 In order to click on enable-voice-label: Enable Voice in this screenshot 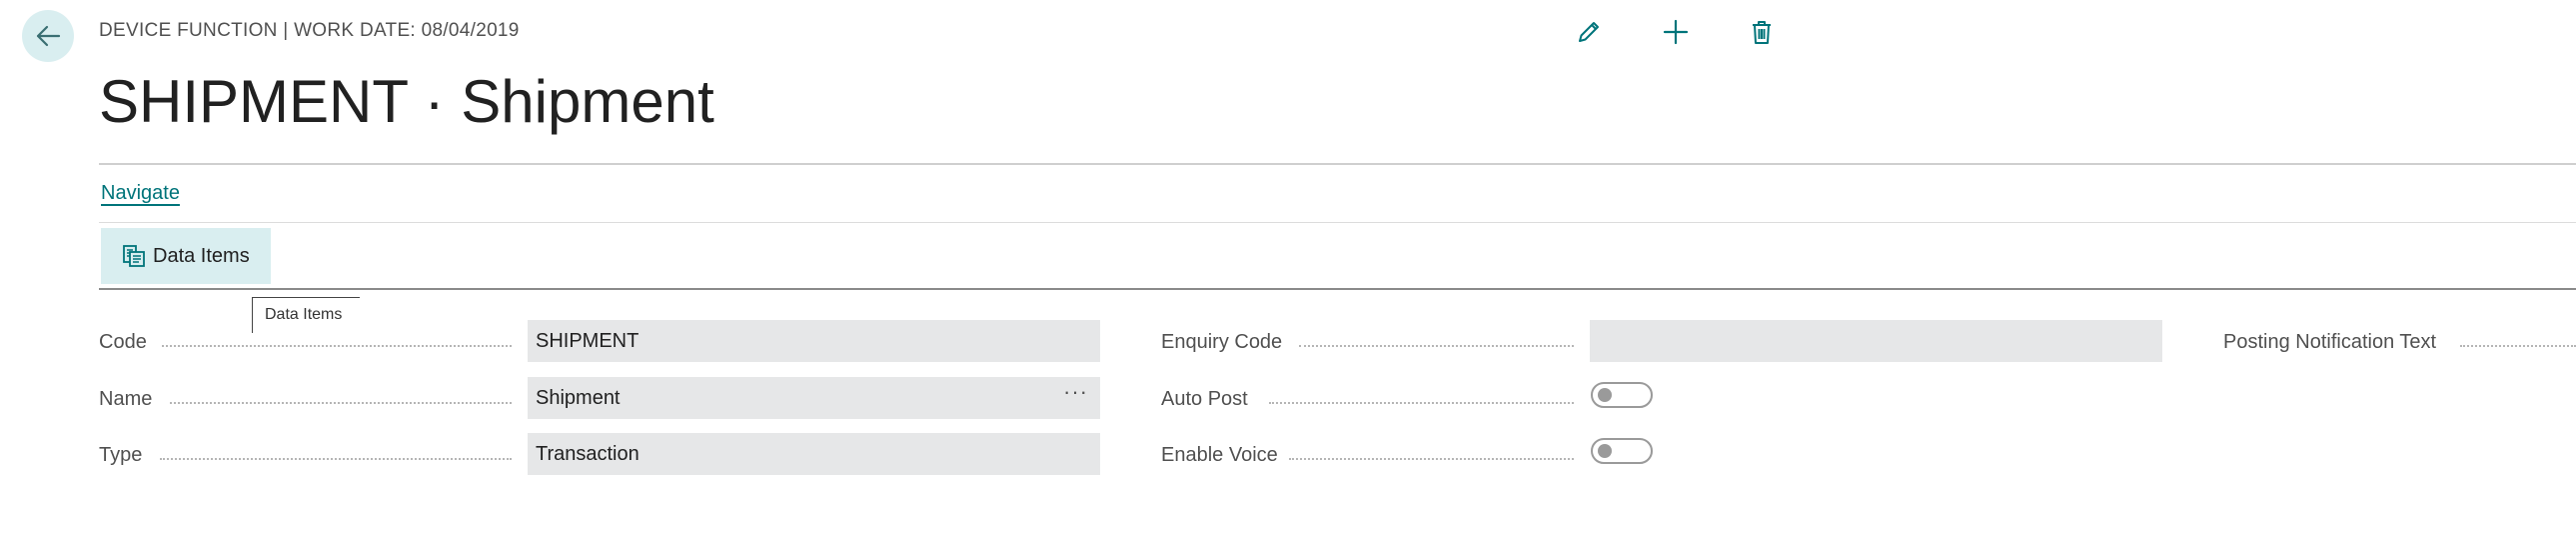, I will do `click(1219, 454)`.